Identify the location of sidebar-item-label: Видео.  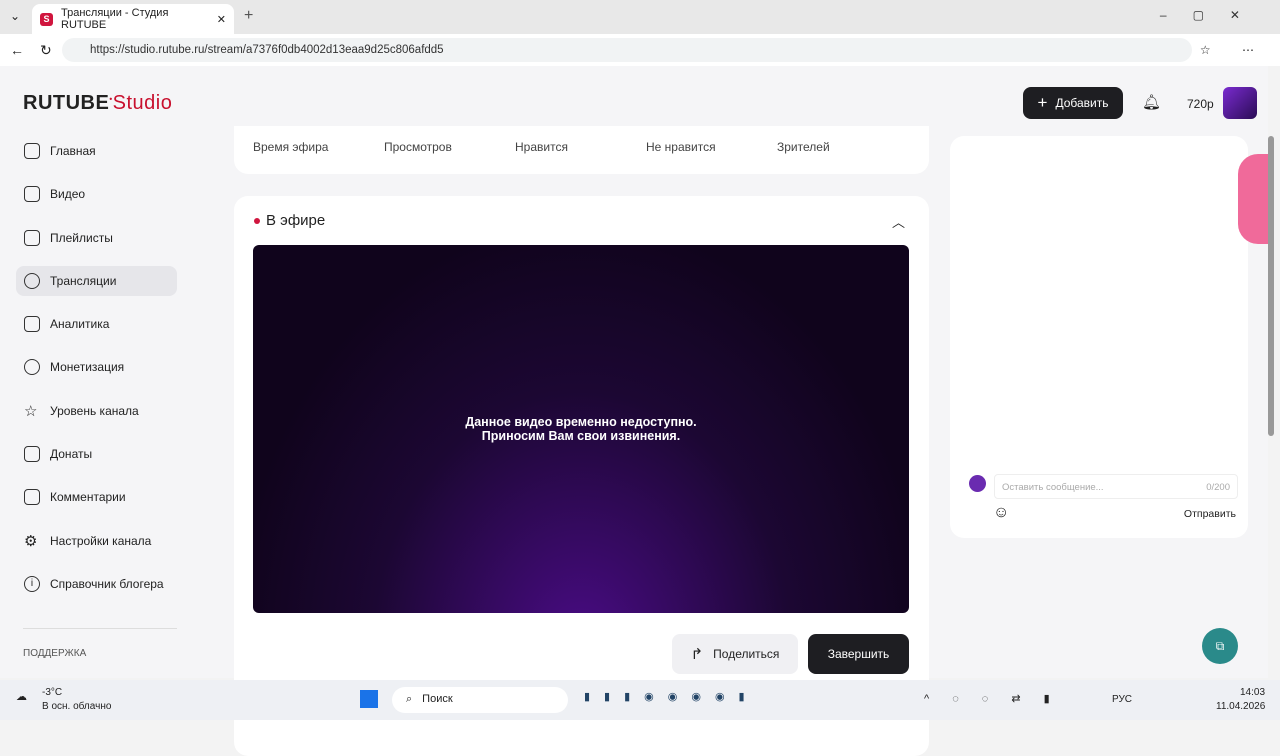
(68, 194).